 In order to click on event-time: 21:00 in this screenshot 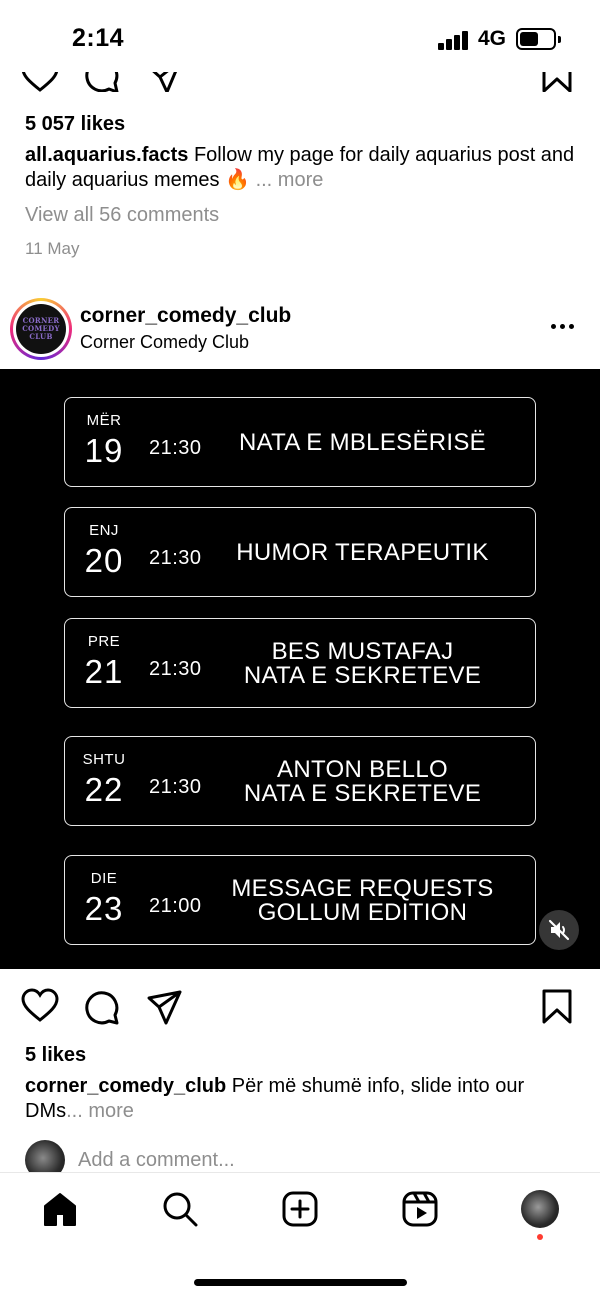, I will do `click(175, 906)`.